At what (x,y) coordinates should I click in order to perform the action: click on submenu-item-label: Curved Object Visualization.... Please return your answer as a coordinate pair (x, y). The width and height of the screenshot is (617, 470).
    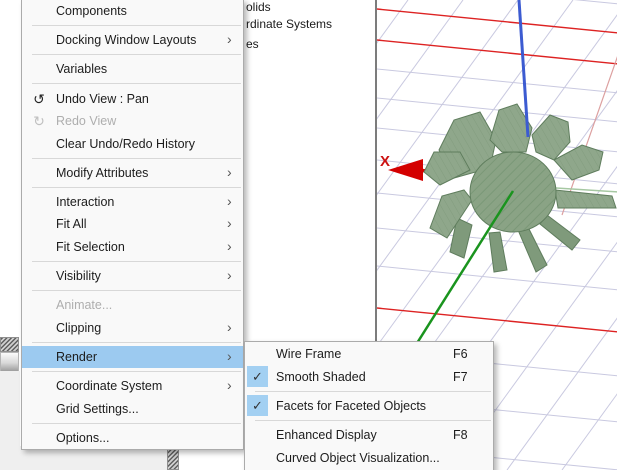
    Looking at the image, I should click on (358, 458).